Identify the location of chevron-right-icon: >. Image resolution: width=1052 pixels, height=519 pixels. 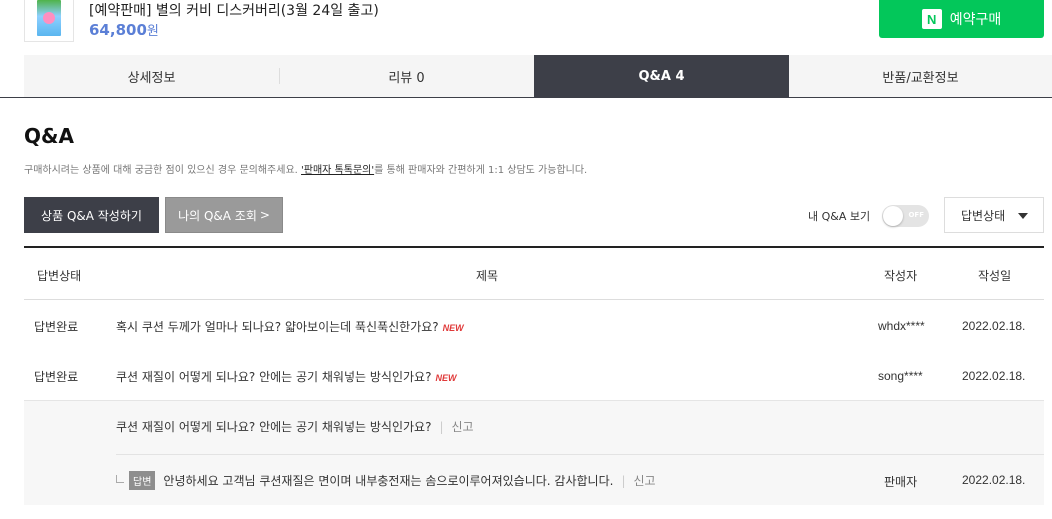
(264, 215).